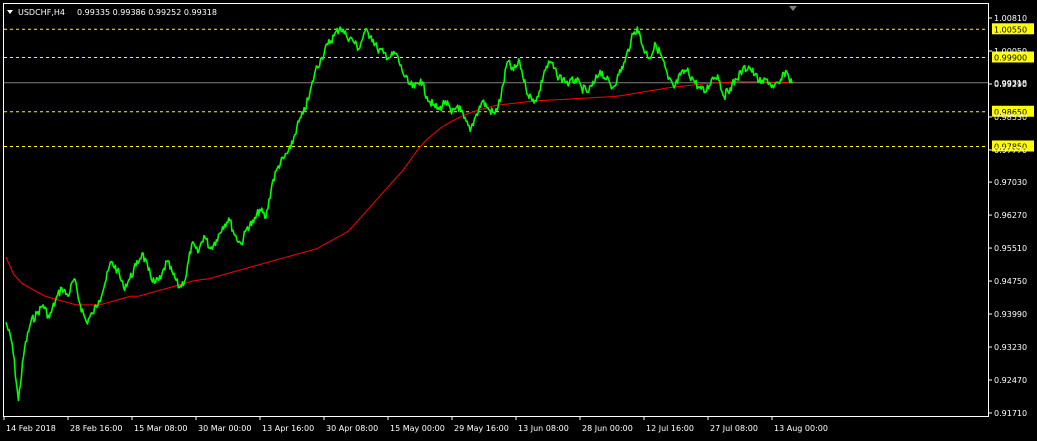 Image resolution: width=1037 pixels, height=441 pixels. What do you see at coordinates (607, 428) in the screenshot?
I see `x-tick-label: 28 Jun 00:00` at bounding box center [607, 428].